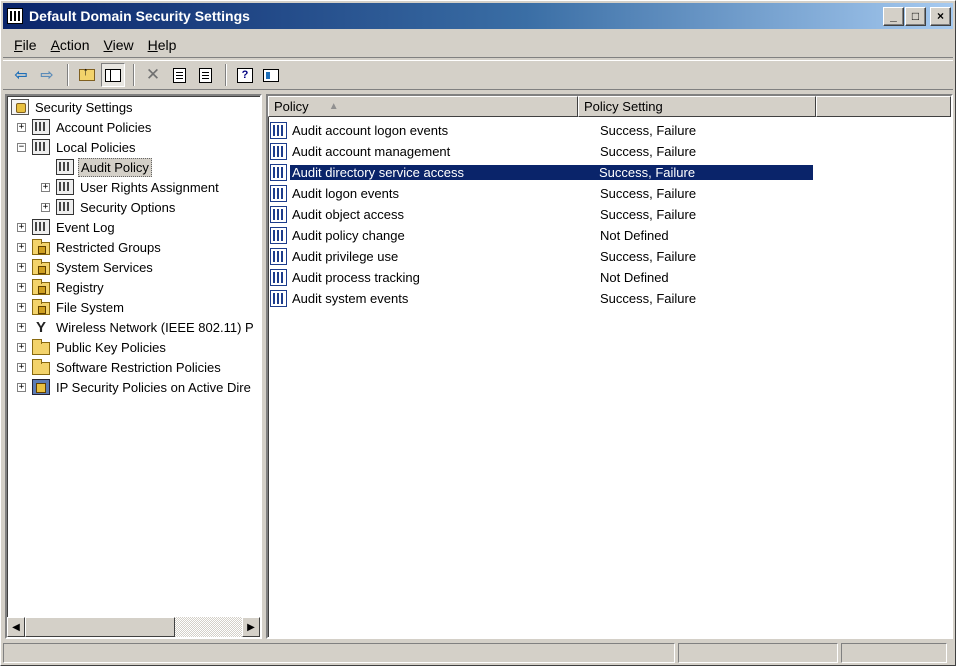 The image size is (956, 666). Describe the element at coordinates (109, 207) in the screenshot. I see `tree-item-security-options: + Security Options` at that location.